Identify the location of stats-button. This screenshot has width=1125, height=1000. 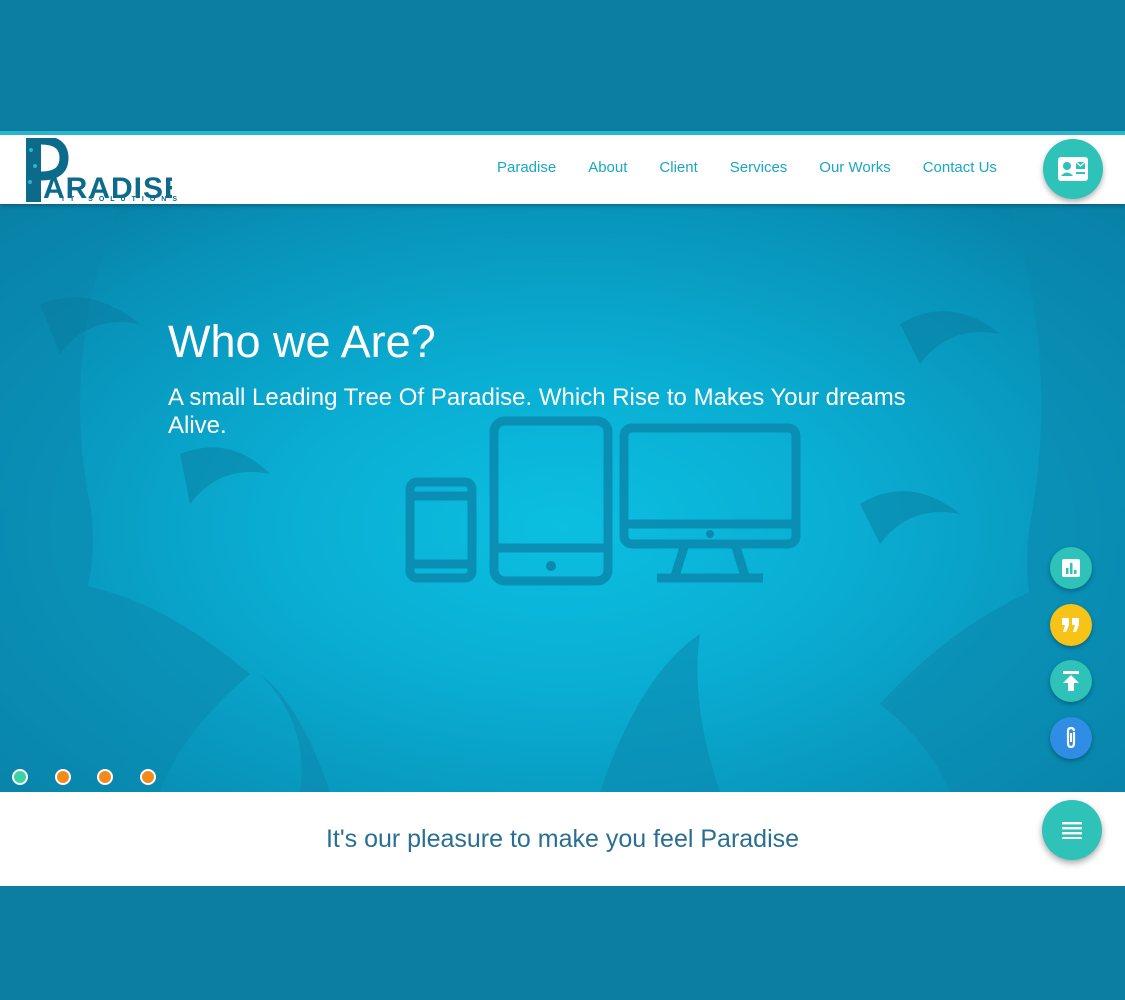
(1071, 568).